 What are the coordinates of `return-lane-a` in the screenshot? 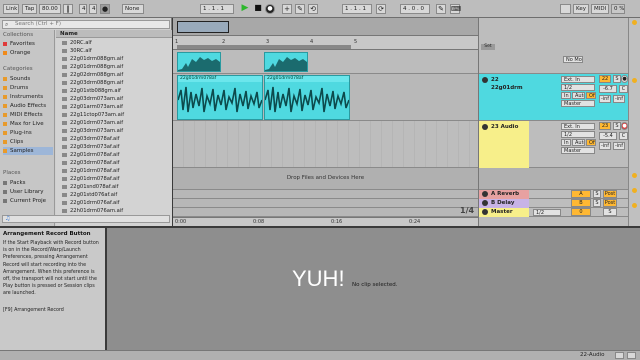 It's located at (325, 194).